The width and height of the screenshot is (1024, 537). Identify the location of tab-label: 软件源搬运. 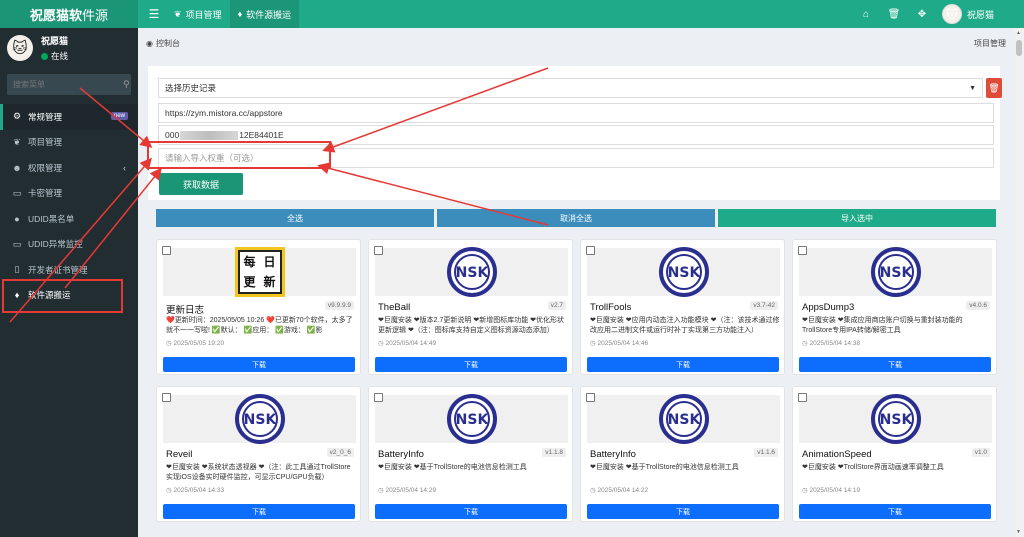
(269, 14).